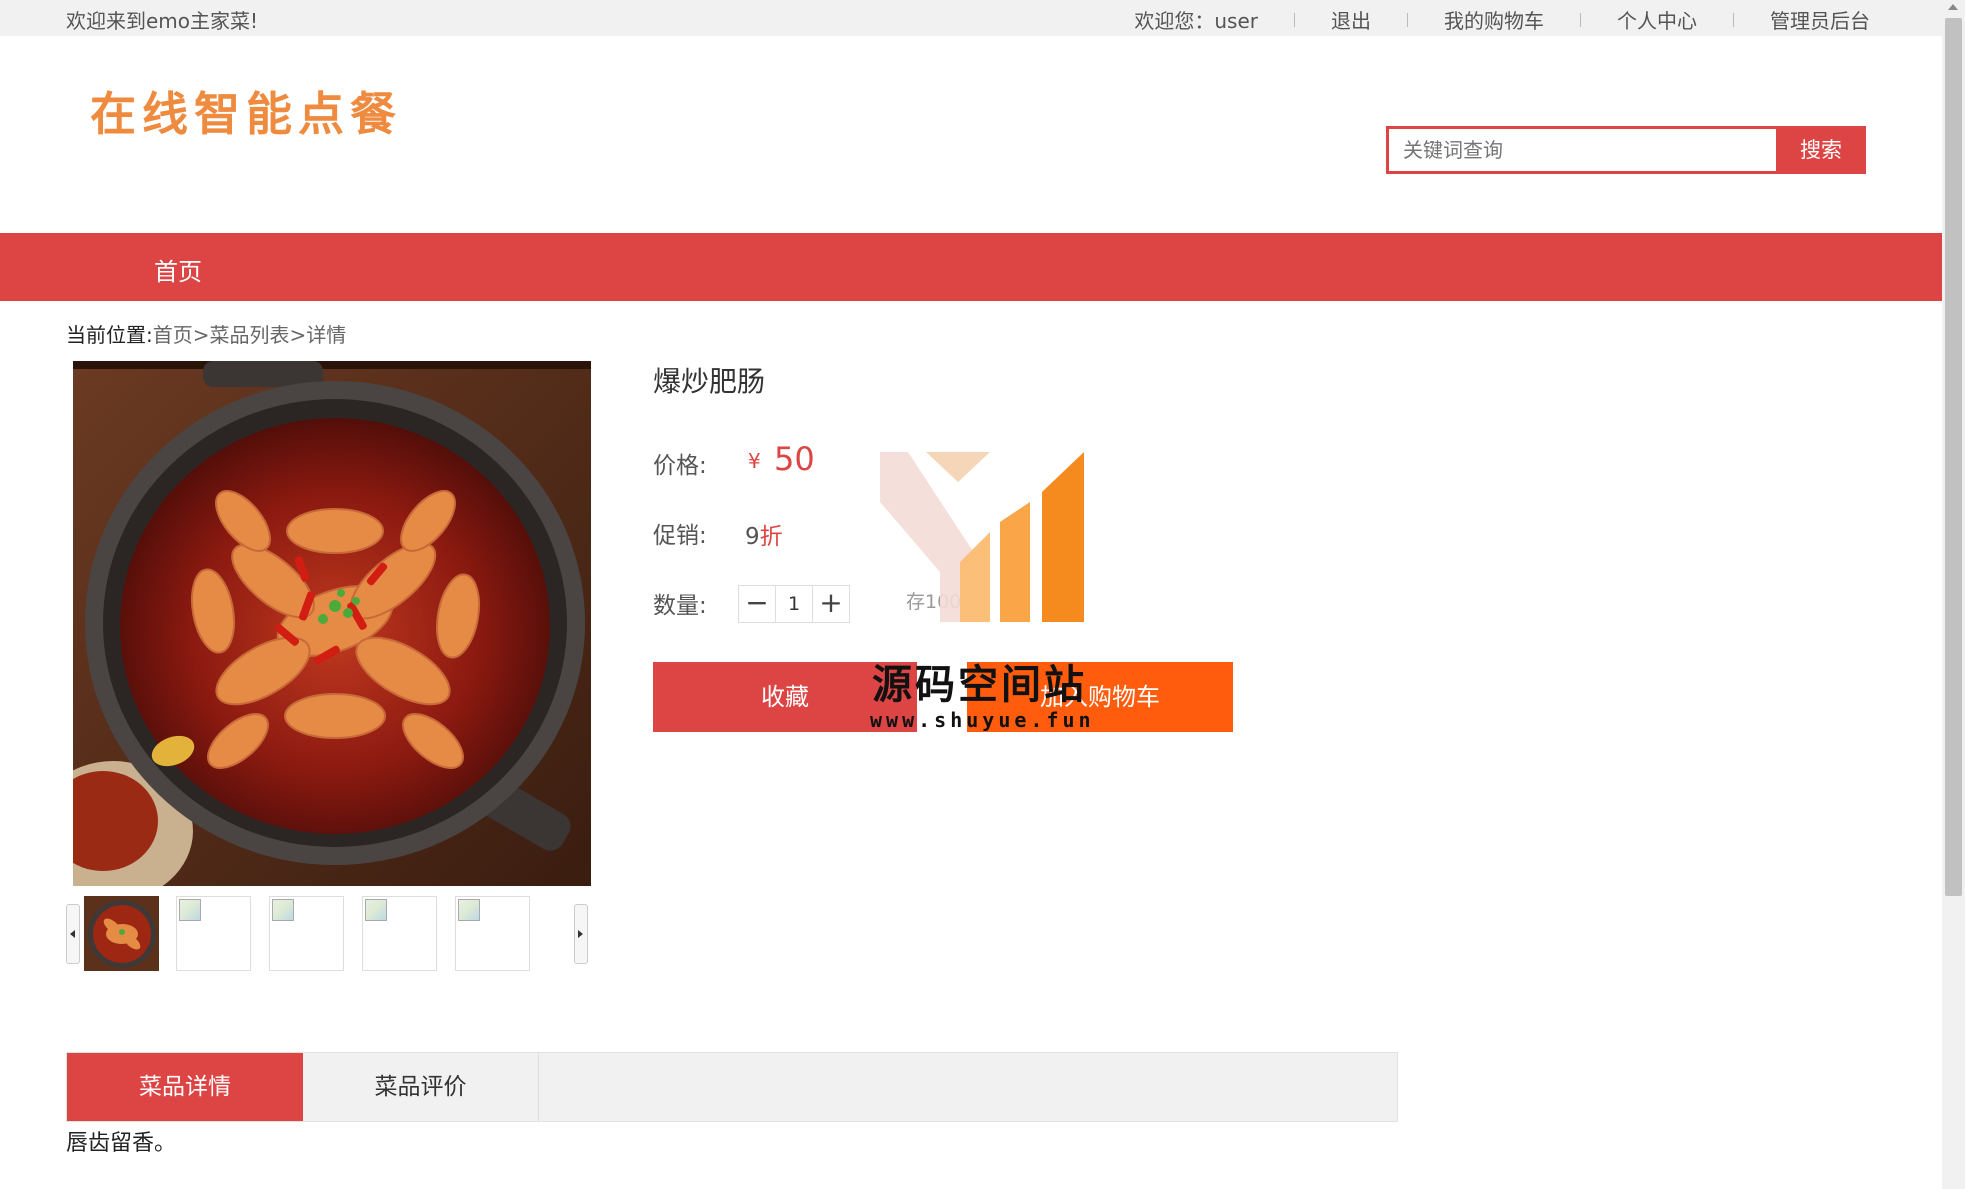 This screenshot has height=1189, width=1965. What do you see at coordinates (250, 335) in the screenshot?
I see `breadcrumb-list: 菜品列表` at bounding box center [250, 335].